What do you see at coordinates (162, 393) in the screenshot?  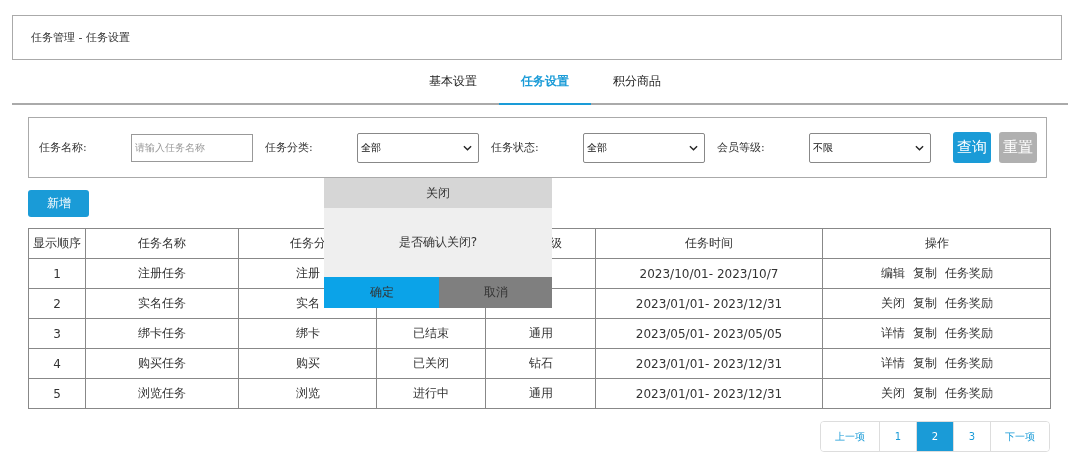 I see `table-cell: 浏览任务` at bounding box center [162, 393].